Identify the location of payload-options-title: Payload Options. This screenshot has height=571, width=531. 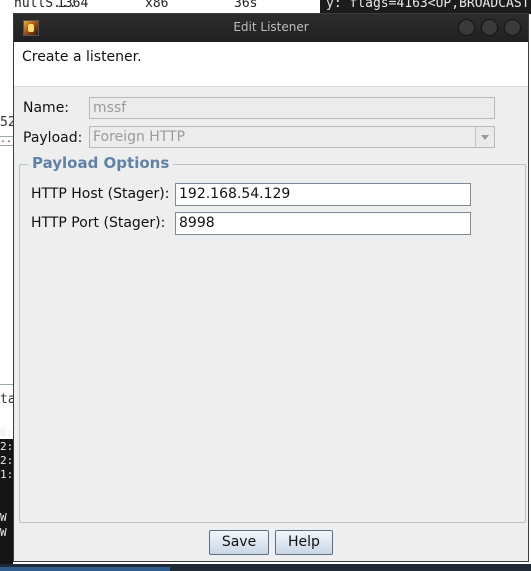
(101, 163).